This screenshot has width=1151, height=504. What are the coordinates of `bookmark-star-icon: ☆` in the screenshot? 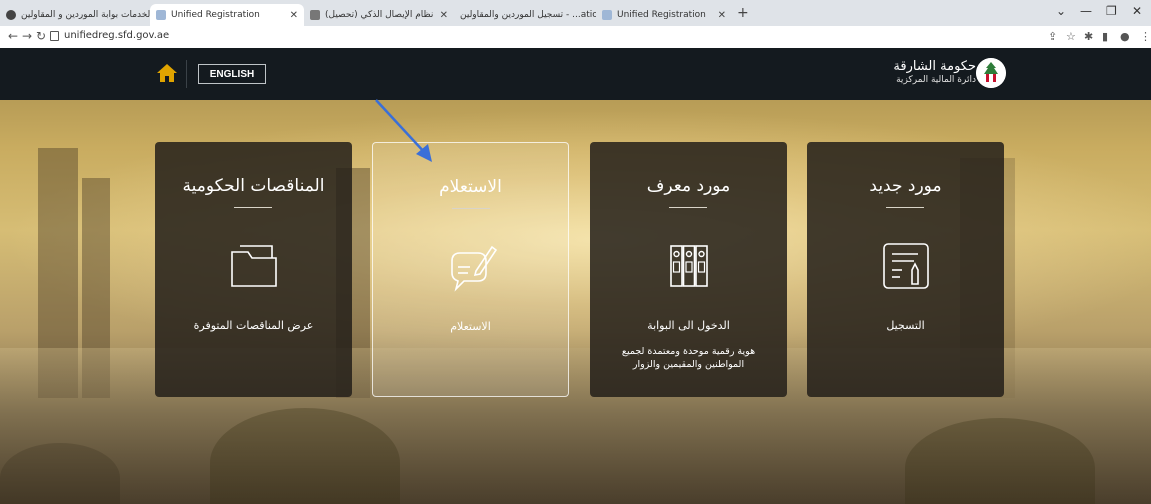 It's located at (1071, 36).